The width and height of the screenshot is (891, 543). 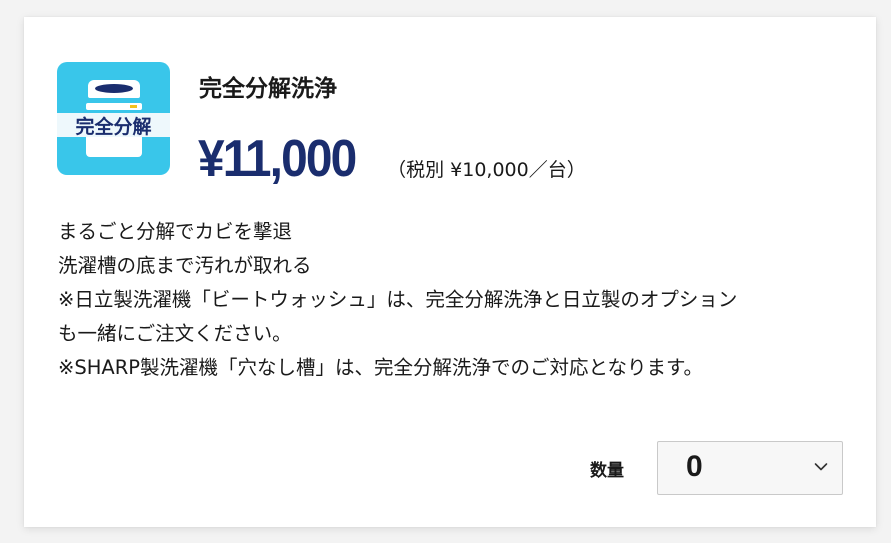 What do you see at coordinates (486, 170) in the screenshot?
I see `tax-note: （税別 ¥10,000／台）` at bounding box center [486, 170].